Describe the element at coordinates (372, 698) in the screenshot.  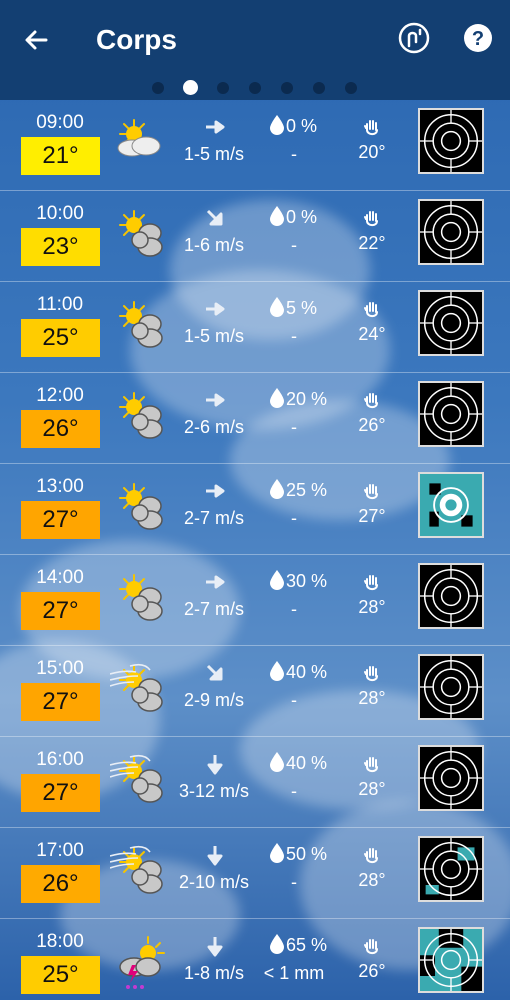
I see `feels-like-temperature: 28°` at that location.